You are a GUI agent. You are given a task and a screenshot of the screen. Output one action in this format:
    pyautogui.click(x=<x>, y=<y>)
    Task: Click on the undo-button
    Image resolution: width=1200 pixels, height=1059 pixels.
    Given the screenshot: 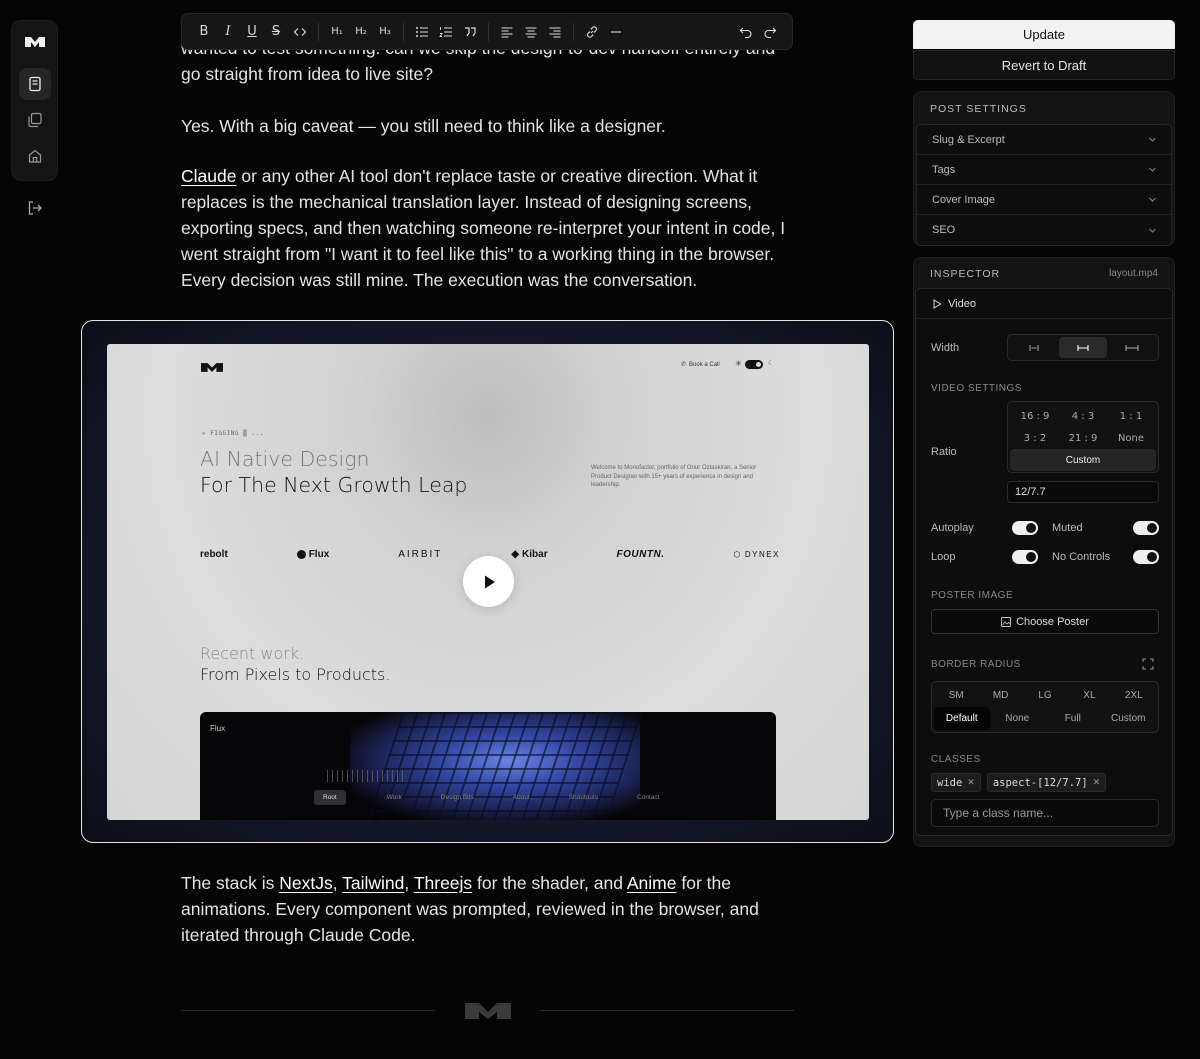 What is the action you would take?
    pyautogui.click(x=746, y=32)
    